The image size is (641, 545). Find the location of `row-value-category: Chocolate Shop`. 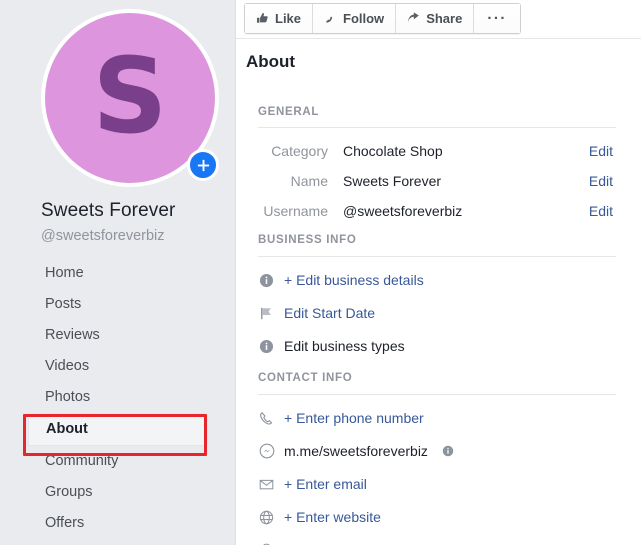

row-value-category: Chocolate Shop is located at coordinates (393, 151).